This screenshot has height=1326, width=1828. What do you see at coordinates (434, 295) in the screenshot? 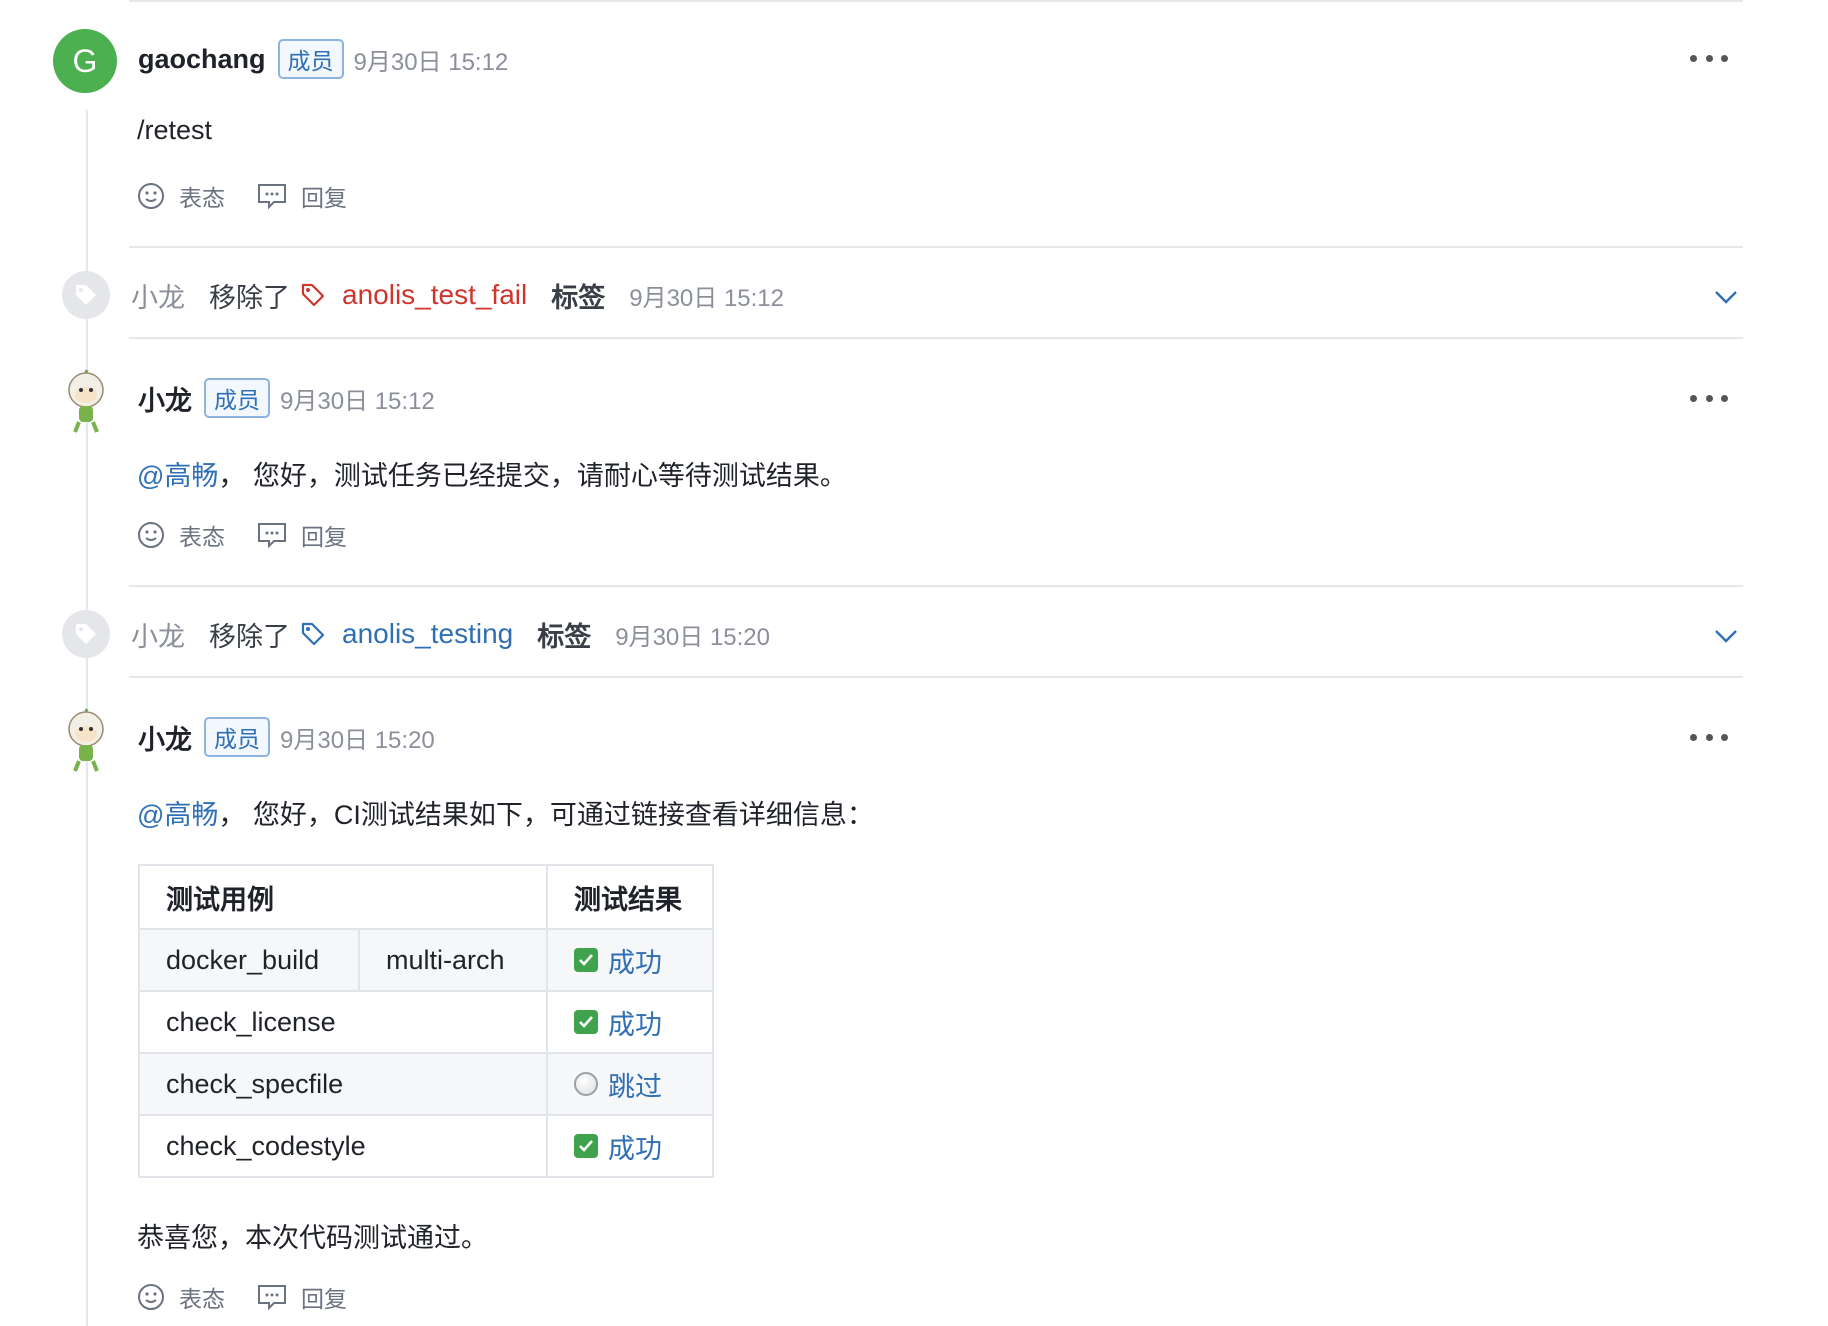
I see `label-name: anolis_test_fail` at bounding box center [434, 295].